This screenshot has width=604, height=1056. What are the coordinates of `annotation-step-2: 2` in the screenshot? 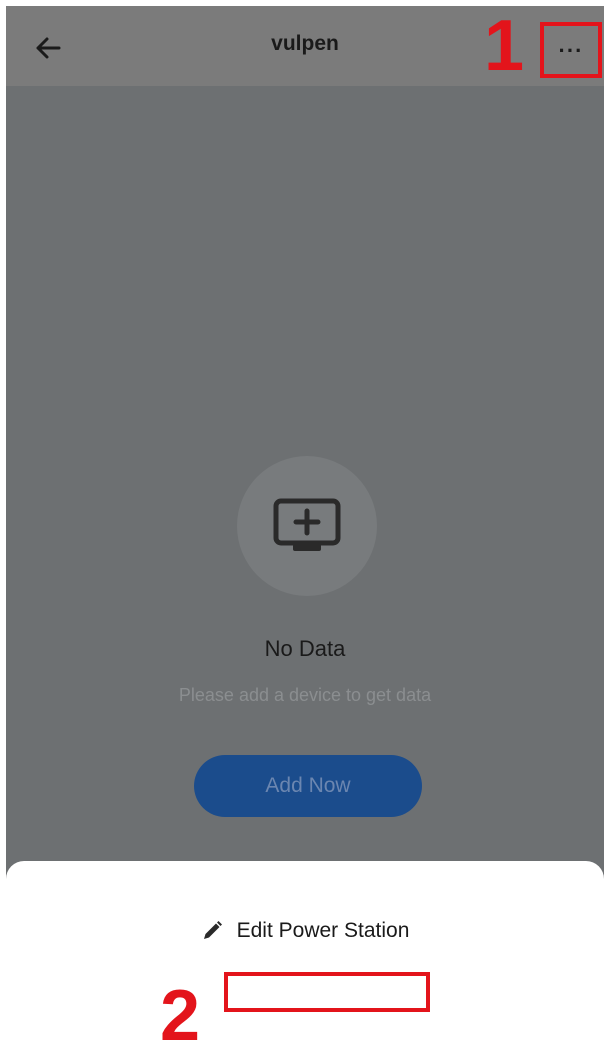 It's located at (180, 1016).